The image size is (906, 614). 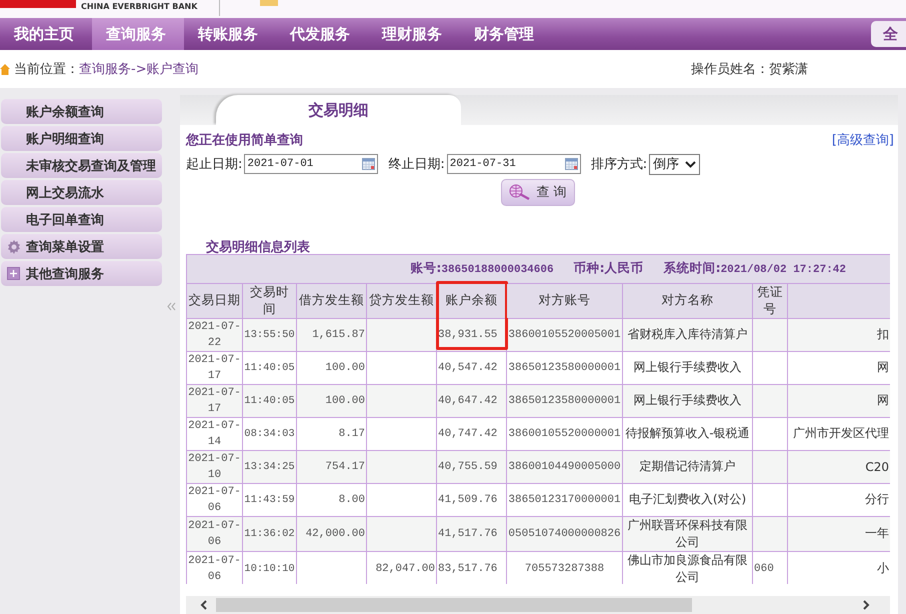 What do you see at coordinates (81, 138) in the screenshot?
I see `sidebar-item: 账户明细查询` at bounding box center [81, 138].